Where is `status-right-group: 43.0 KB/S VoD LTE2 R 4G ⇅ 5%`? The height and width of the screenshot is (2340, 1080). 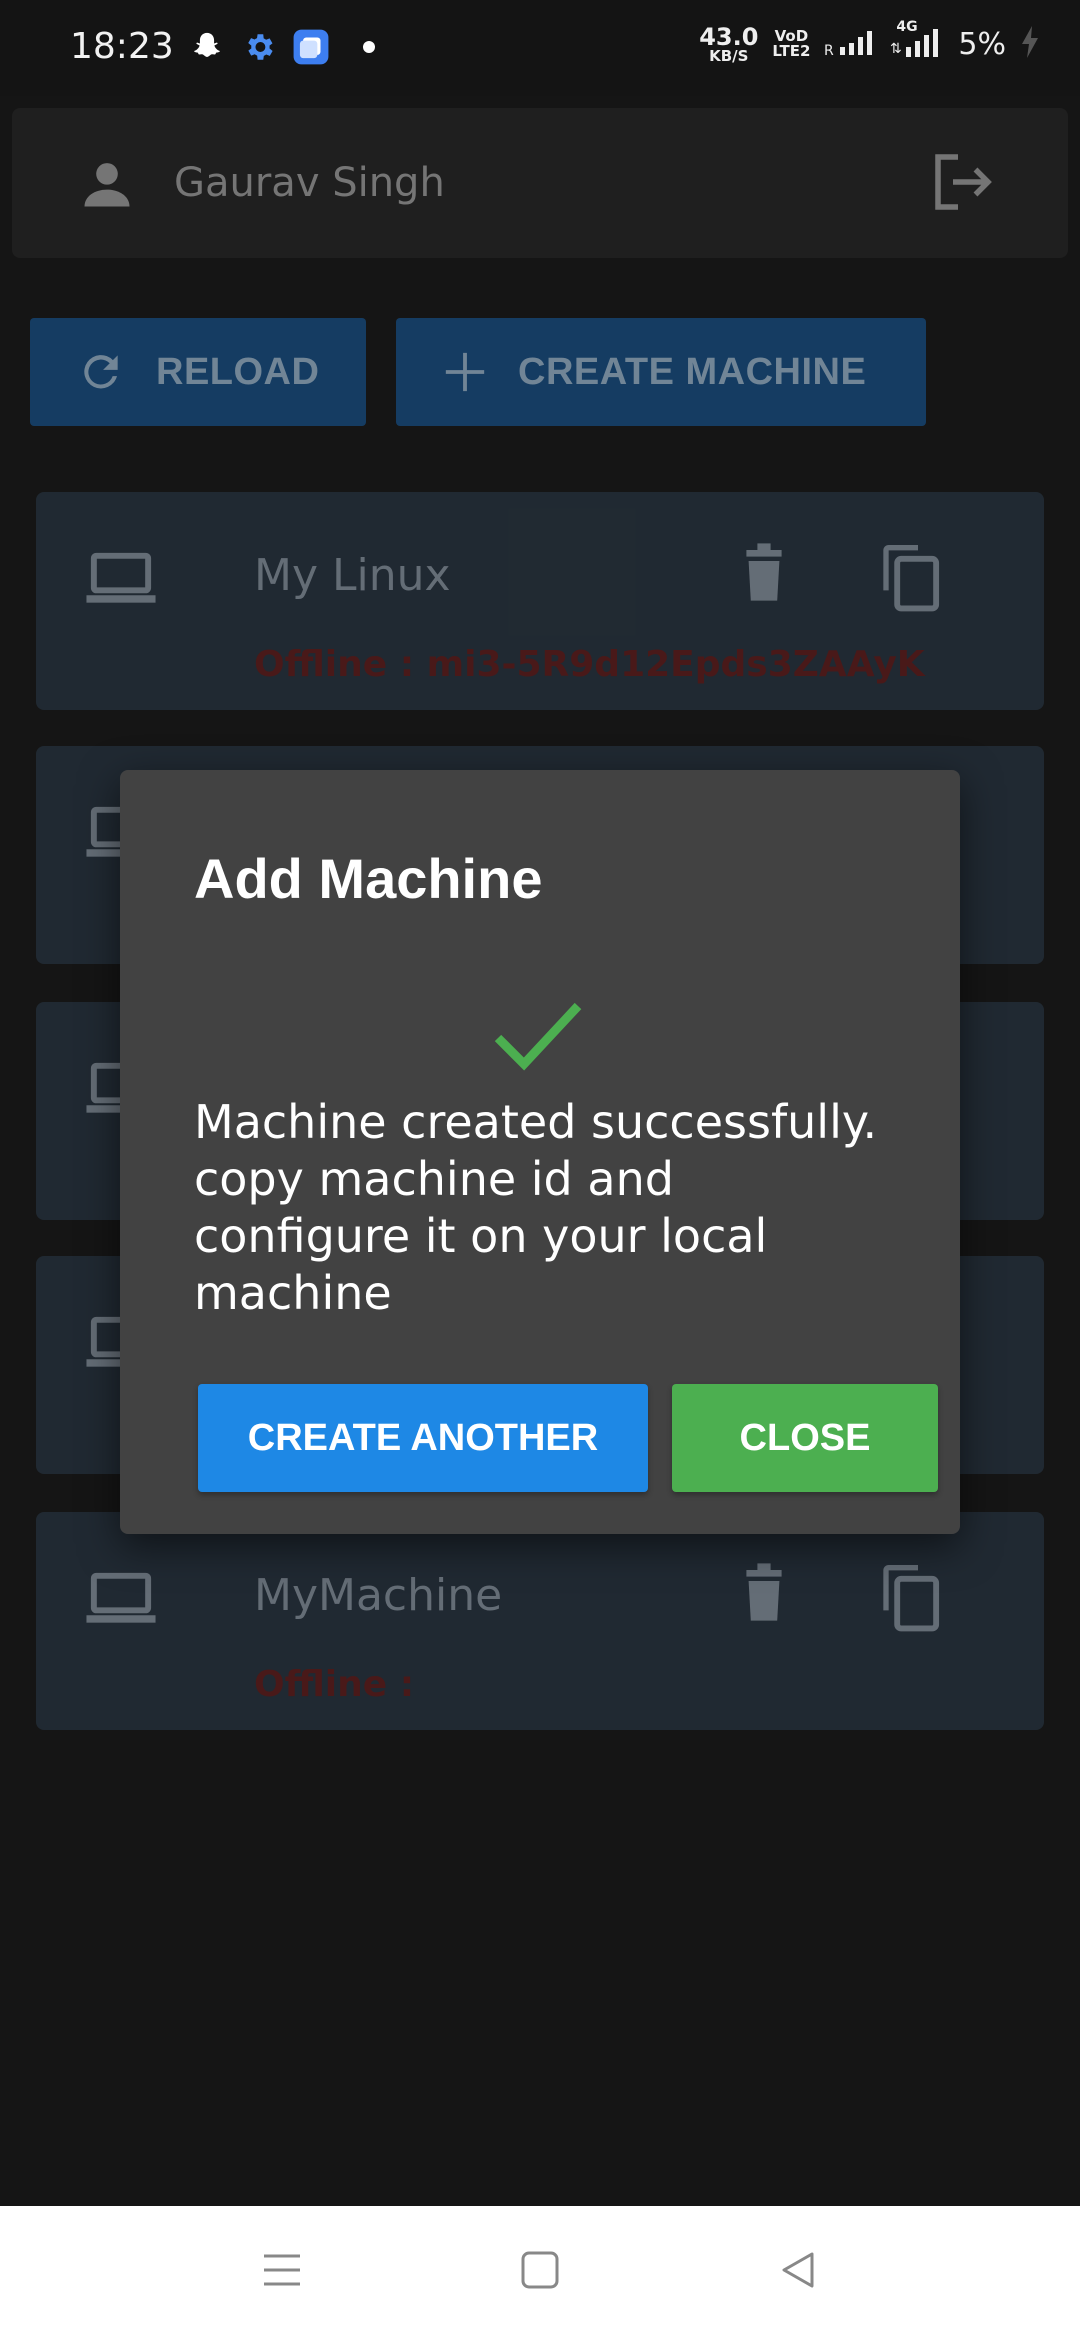 status-right-group: 43.0 KB/S VoD LTE2 R 4G ⇅ 5% is located at coordinates (869, 42).